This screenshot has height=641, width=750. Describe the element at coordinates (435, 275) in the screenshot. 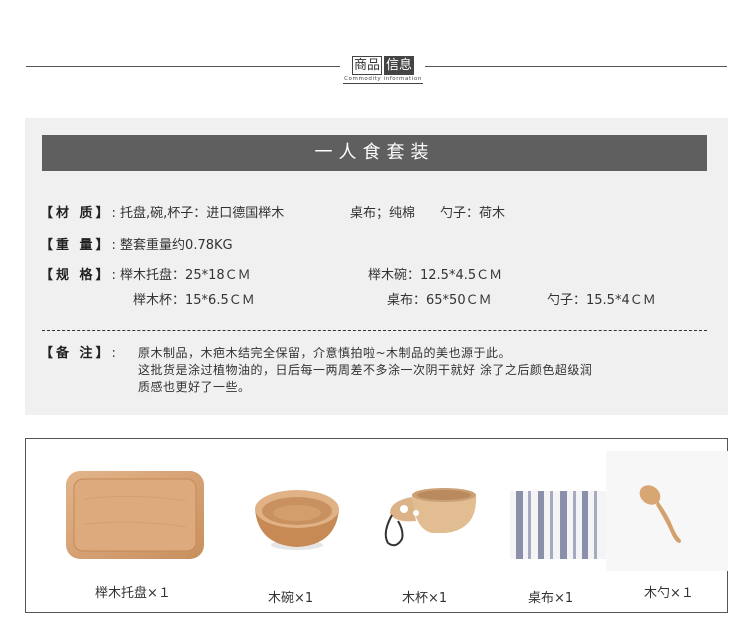

I see `size-bowl: 榉木碗：12.5*4.5ＣＭ` at that location.